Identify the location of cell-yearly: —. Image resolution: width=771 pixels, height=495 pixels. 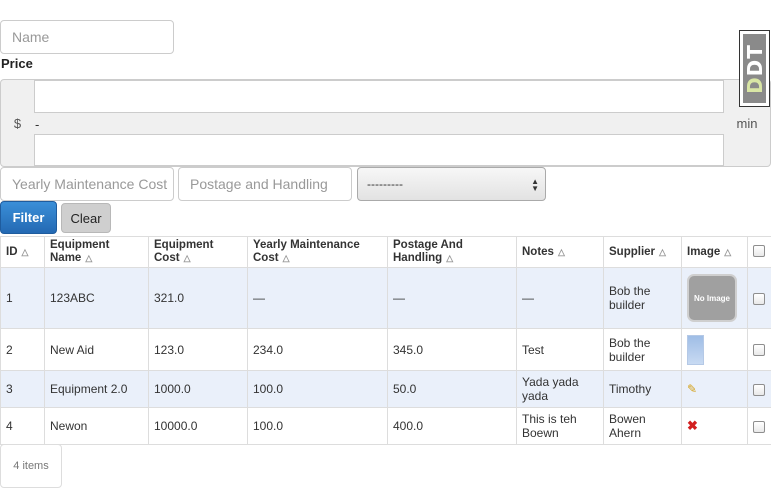
(317, 298).